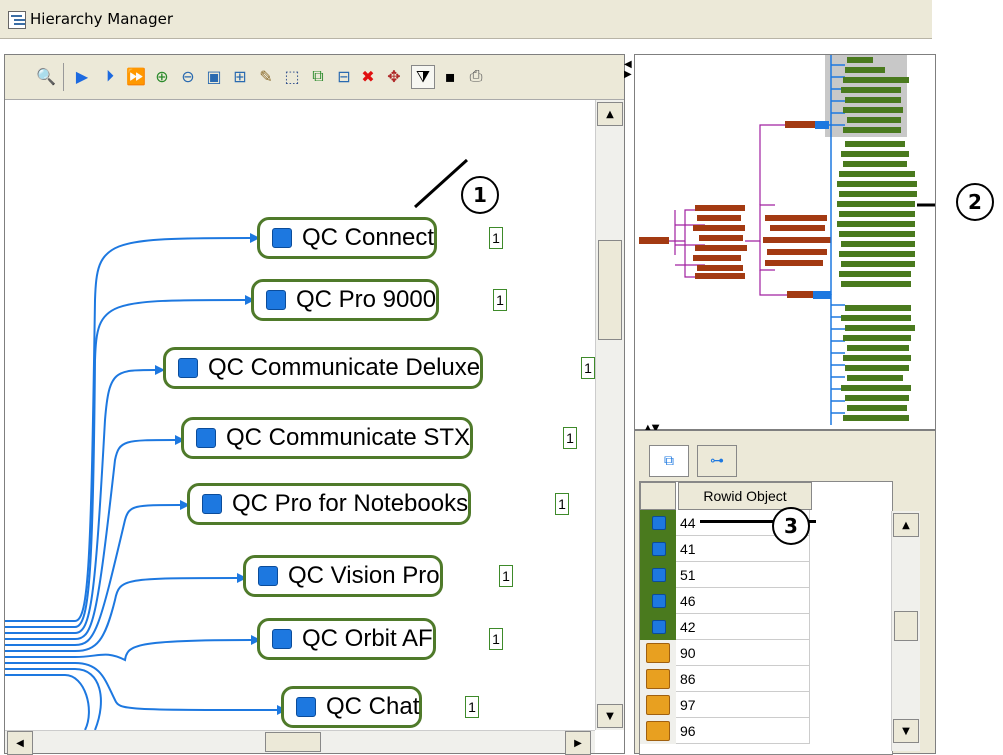  I want to click on table-cell: 90, so click(743, 653).